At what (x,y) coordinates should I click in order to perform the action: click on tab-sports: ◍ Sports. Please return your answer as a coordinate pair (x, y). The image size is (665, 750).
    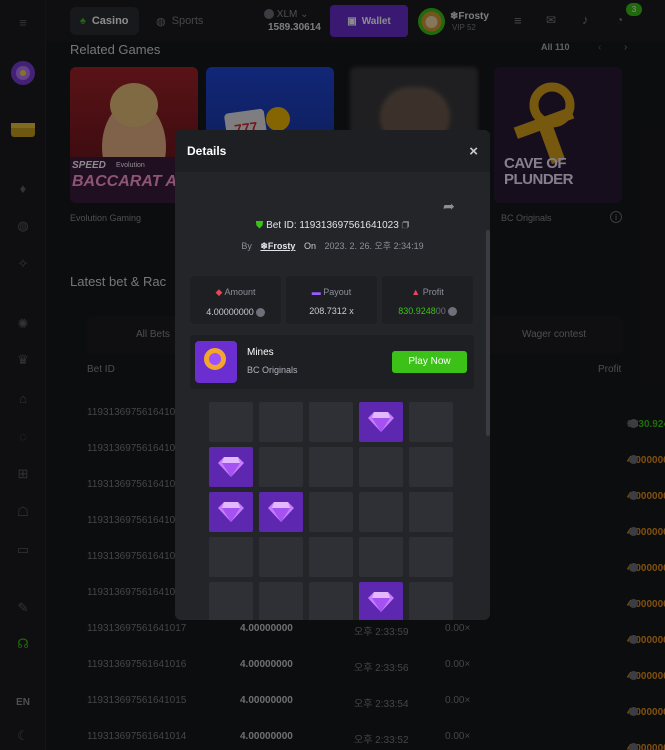
    Looking at the image, I should click on (179, 21).